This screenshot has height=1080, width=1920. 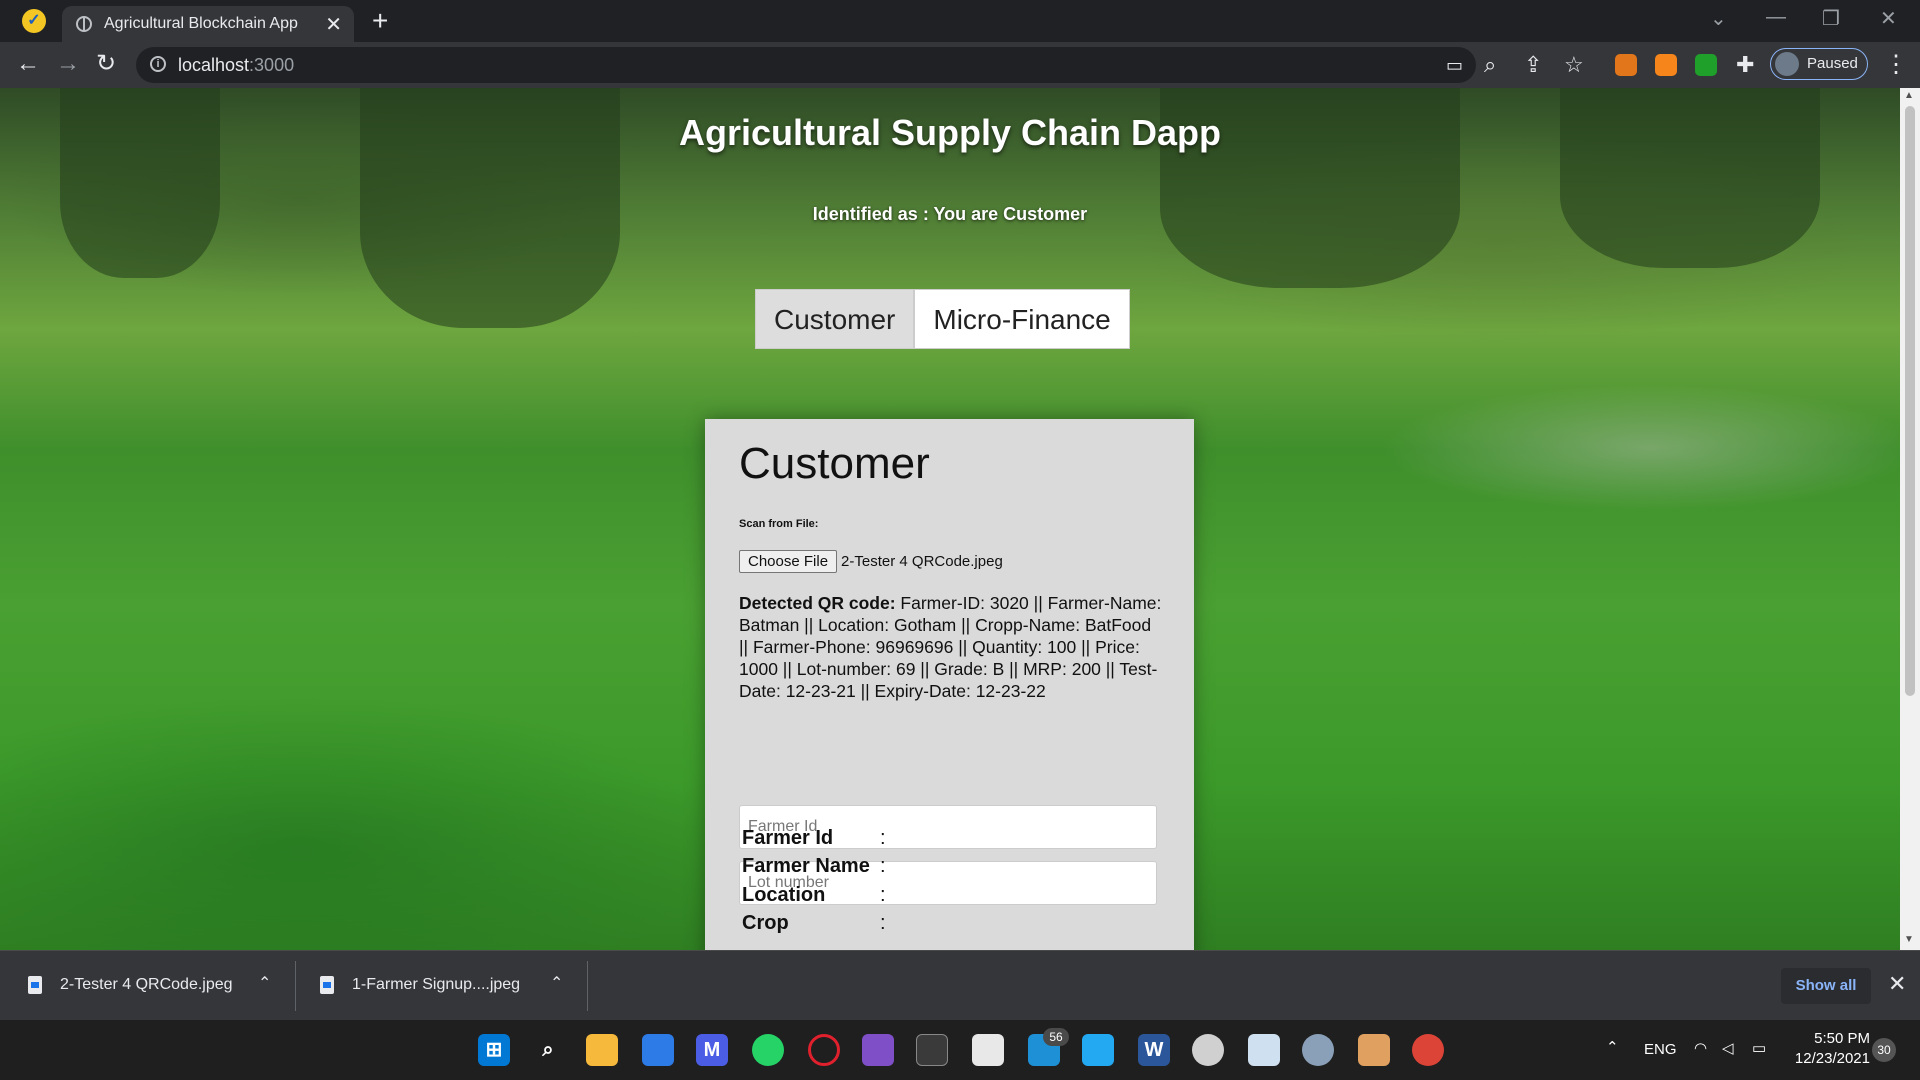 I want to click on detail-row-location: Location :, so click(x=821, y=895).